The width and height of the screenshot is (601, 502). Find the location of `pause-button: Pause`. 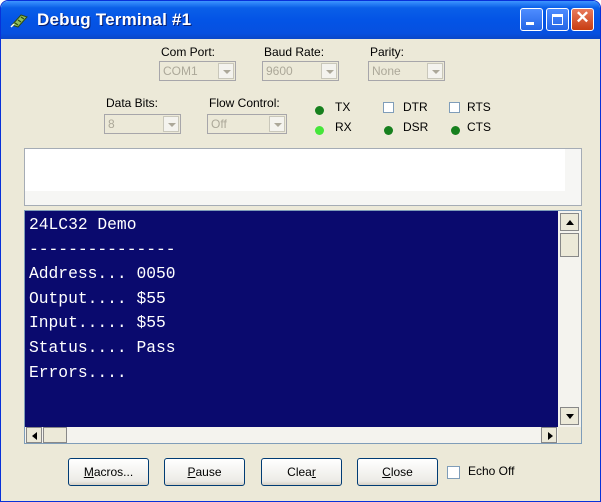

pause-button: Pause is located at coordinates (204, 472).